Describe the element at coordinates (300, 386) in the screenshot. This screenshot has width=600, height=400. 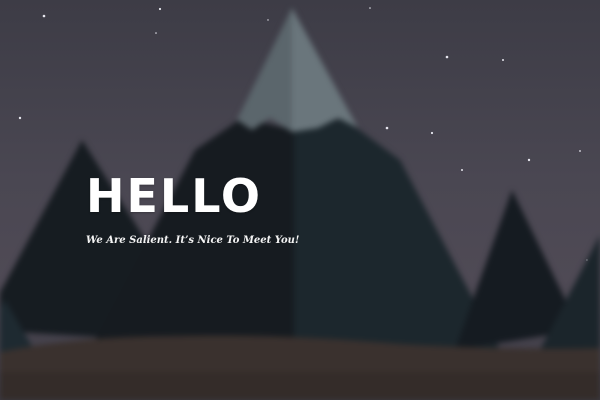
I see `ground-shadow` at that location.